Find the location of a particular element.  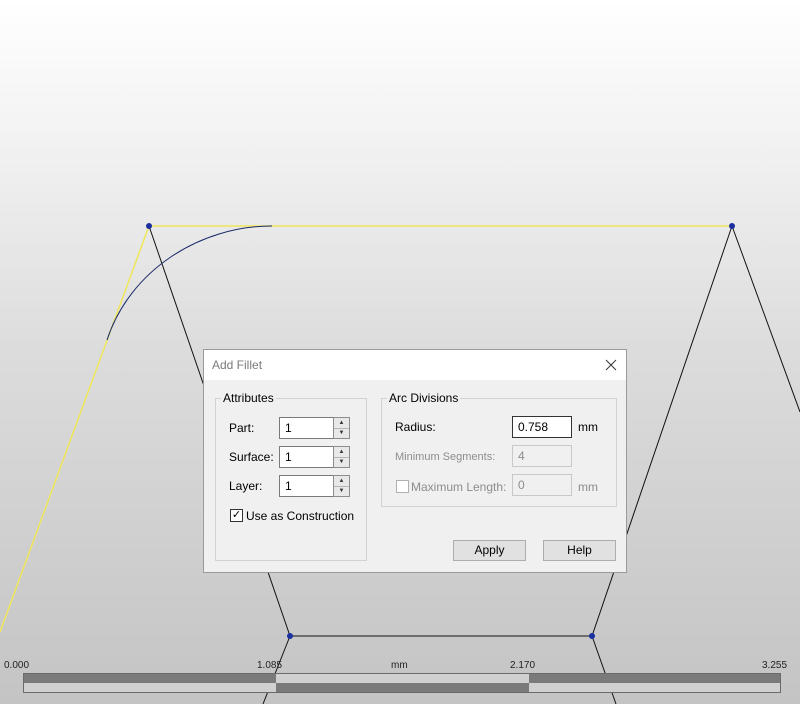

geometry-edge-lower-right is located at coordinates (604, 669).